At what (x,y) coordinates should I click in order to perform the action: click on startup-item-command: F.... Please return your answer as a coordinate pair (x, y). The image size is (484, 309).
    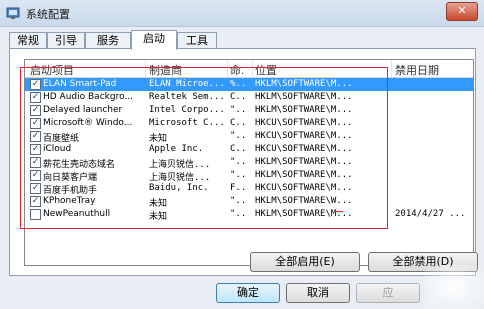
    Looking at the image, I should click on (238, 188).